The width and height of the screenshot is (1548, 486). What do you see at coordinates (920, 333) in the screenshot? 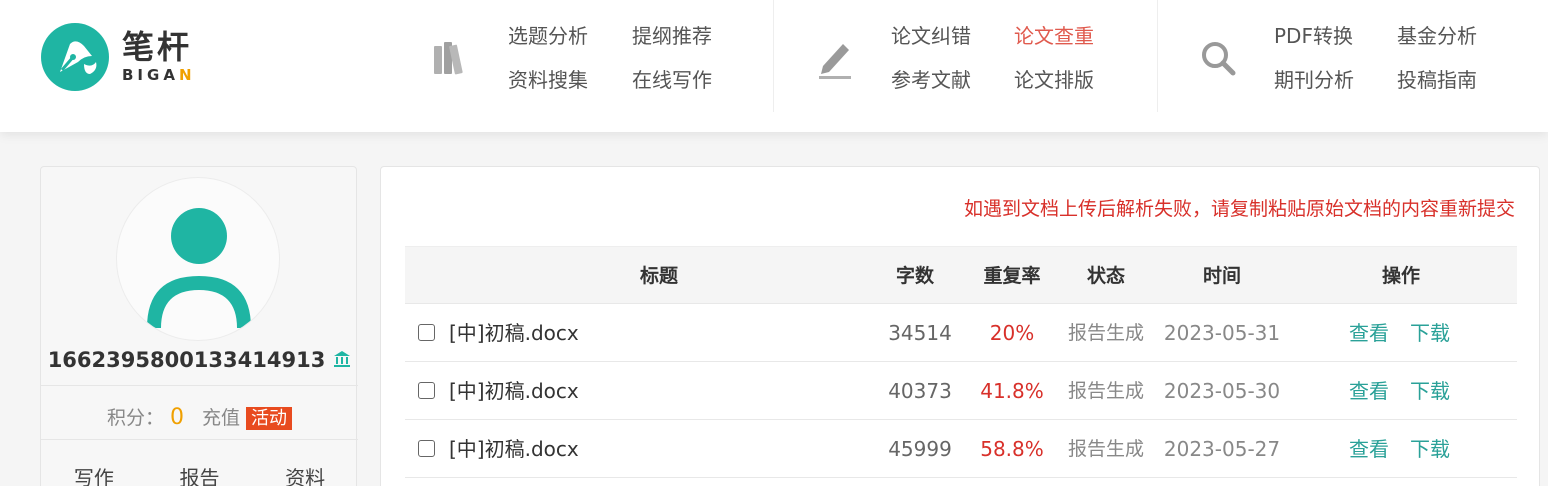
I see `row-word-count: 34514` at bounding box center [920, 333].